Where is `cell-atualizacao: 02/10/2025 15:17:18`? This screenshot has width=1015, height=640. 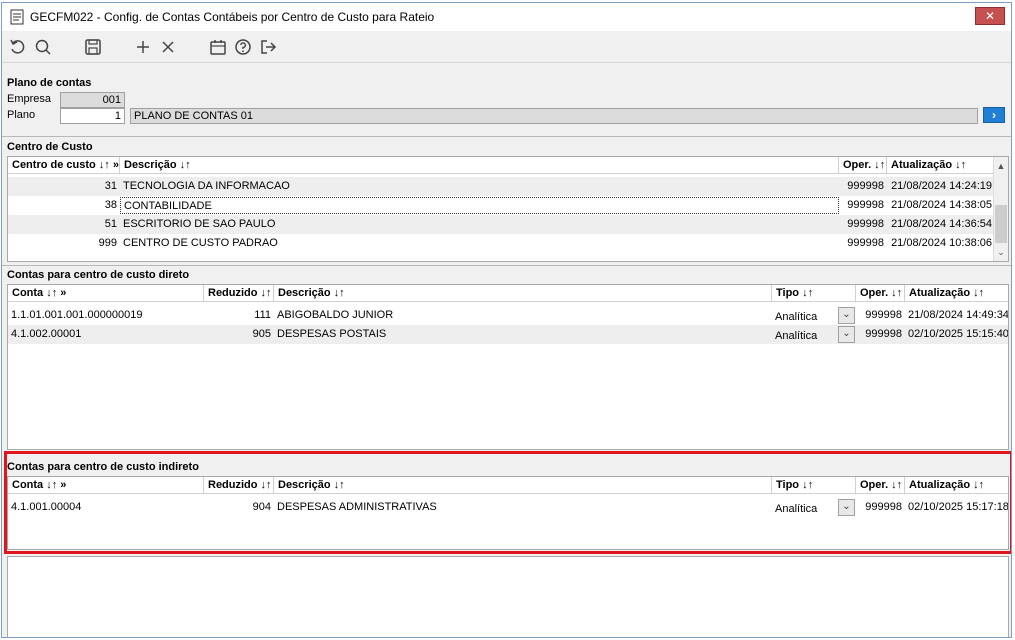
cell-atualizacao: 02/10/2025 15:17:18 is located at coordinates (958, 507).